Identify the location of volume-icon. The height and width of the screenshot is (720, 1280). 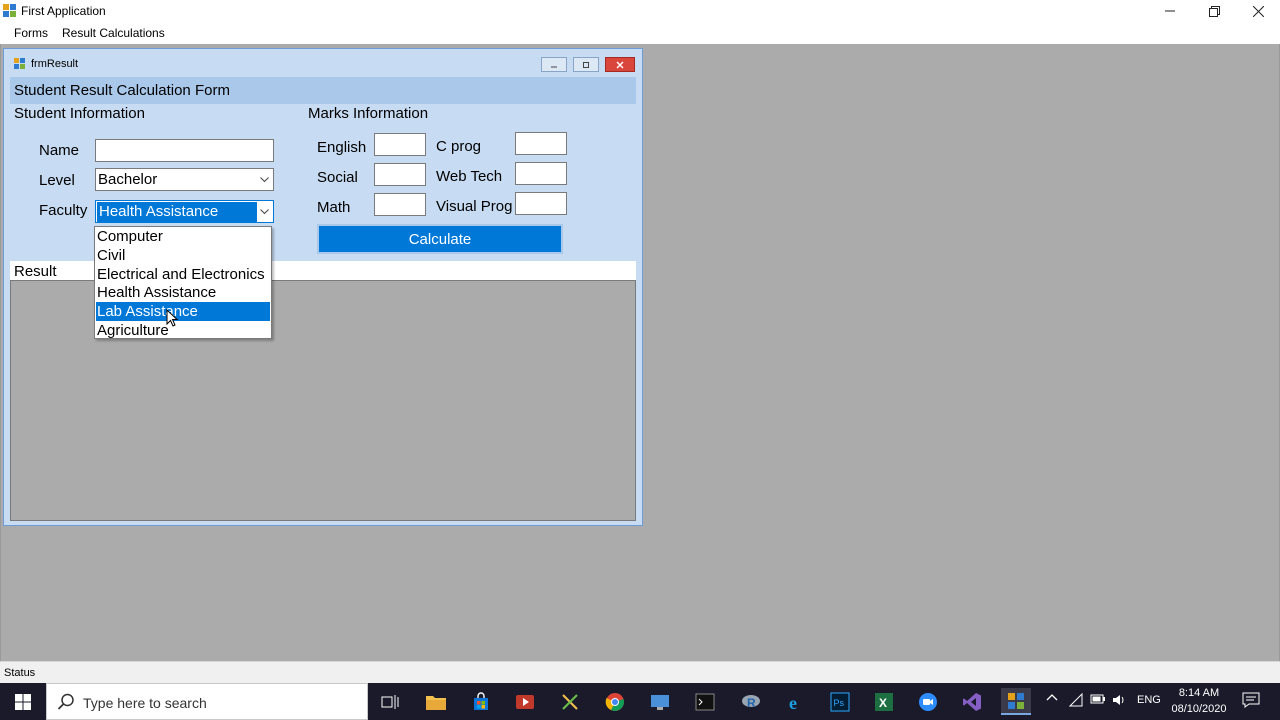
(1119, 701).